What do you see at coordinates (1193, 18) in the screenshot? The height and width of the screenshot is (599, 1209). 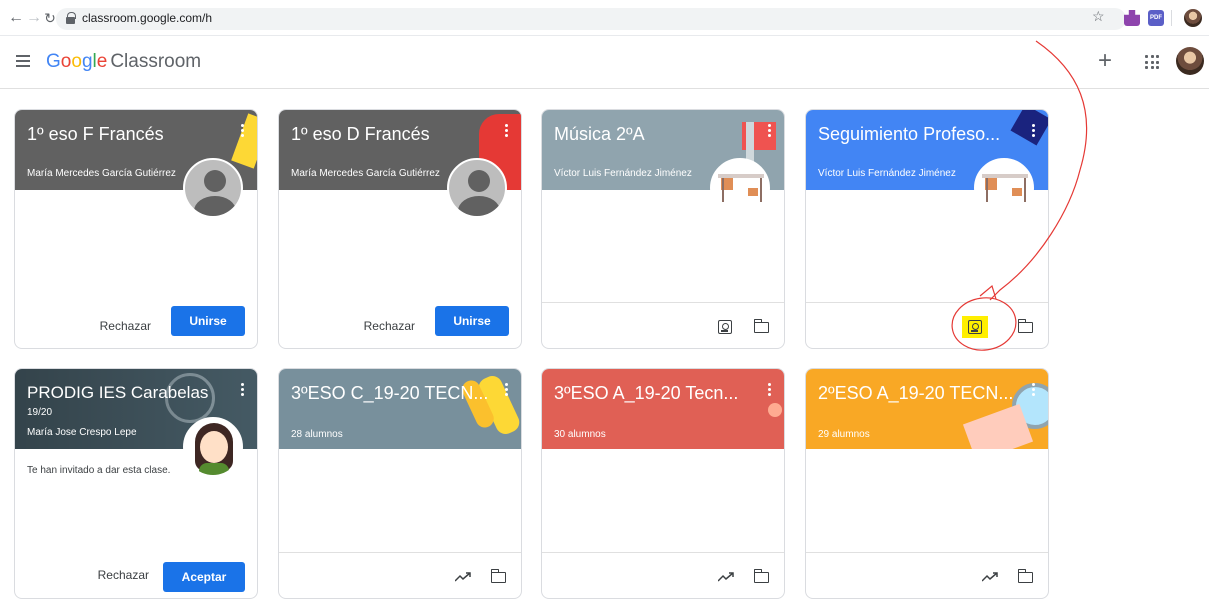 I see `browser-profile-avatar` at bounding box center [1193, 18].